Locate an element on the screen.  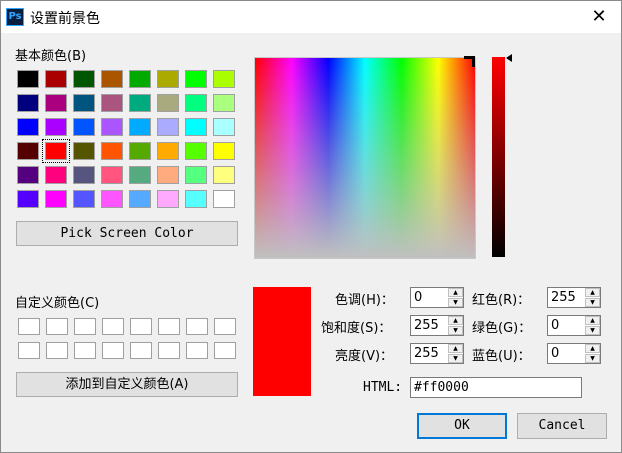
saturation-label: 饱和度(S)： is located at coordinates (356, 328).